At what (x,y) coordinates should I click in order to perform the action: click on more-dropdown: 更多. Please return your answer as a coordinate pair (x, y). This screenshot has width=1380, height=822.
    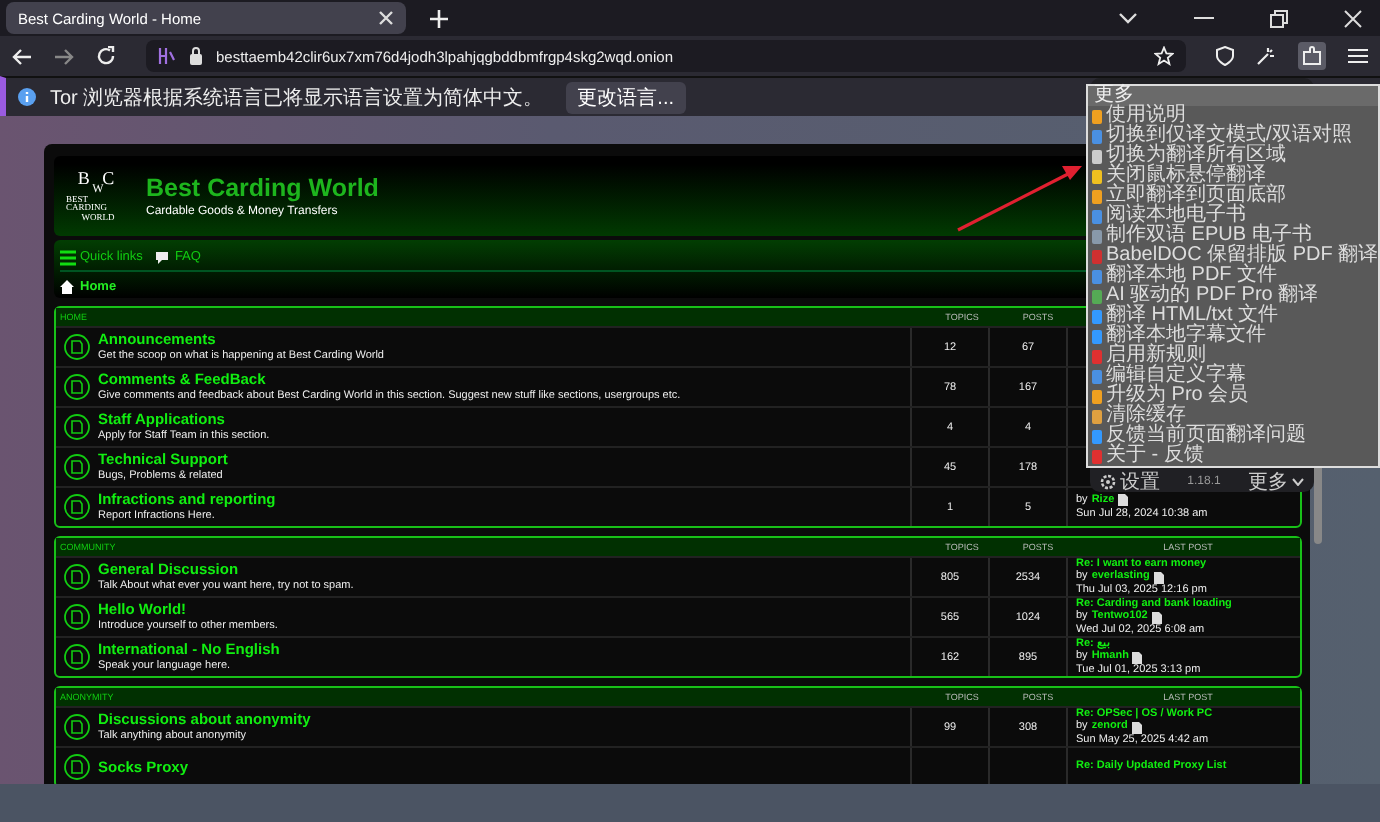
    Looking at the image, I should click on (1276, 481).